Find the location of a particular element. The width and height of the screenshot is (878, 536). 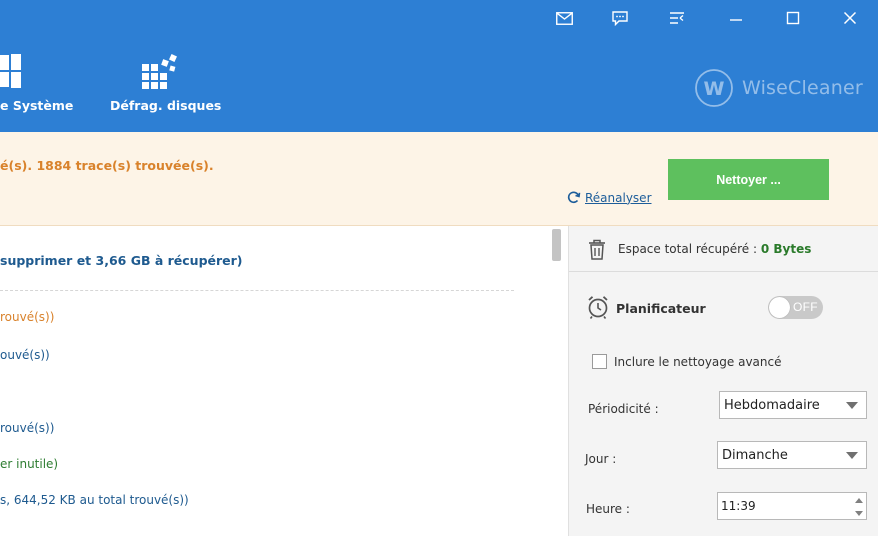

toggle-knob is located at coordinates (779, 307).